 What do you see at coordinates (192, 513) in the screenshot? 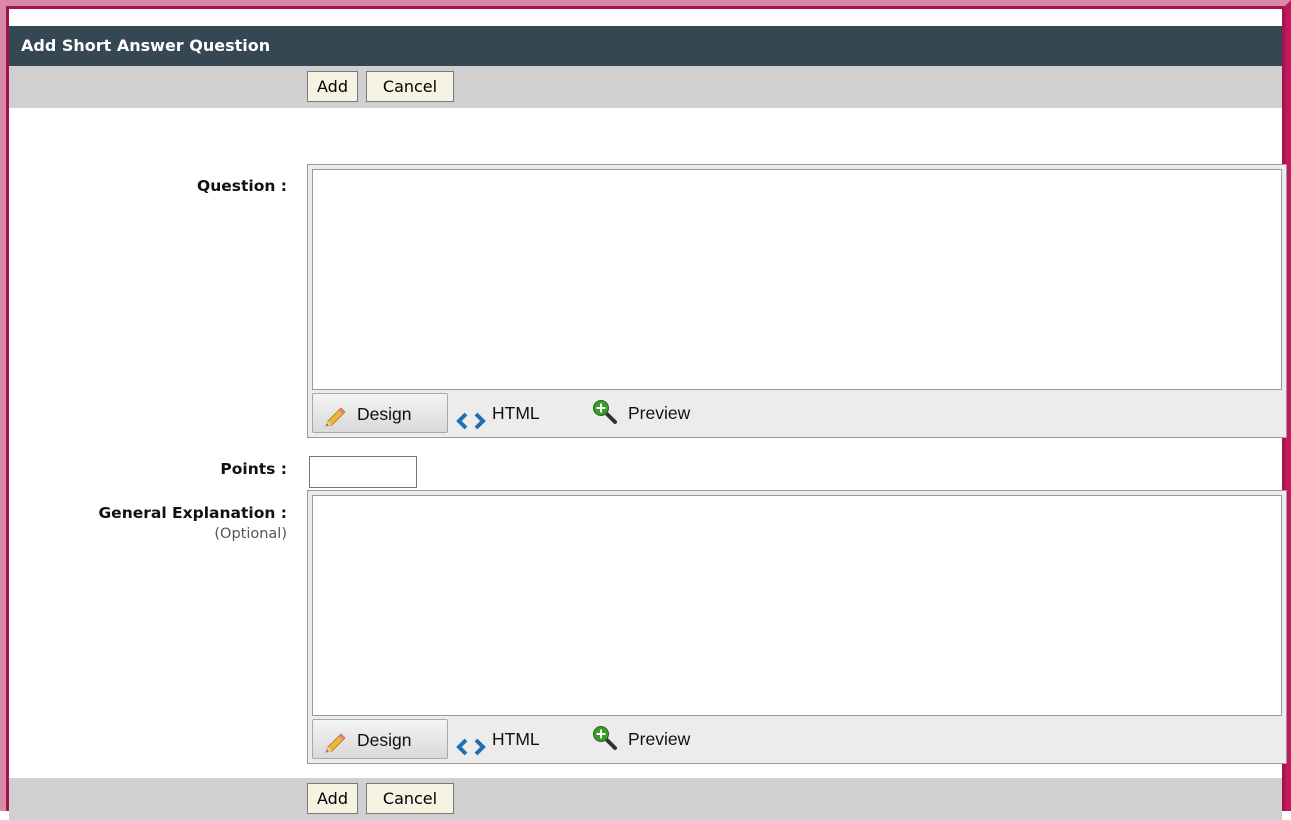
I see `explanation-label: General Explanation :` at bounding box center [192, 513].